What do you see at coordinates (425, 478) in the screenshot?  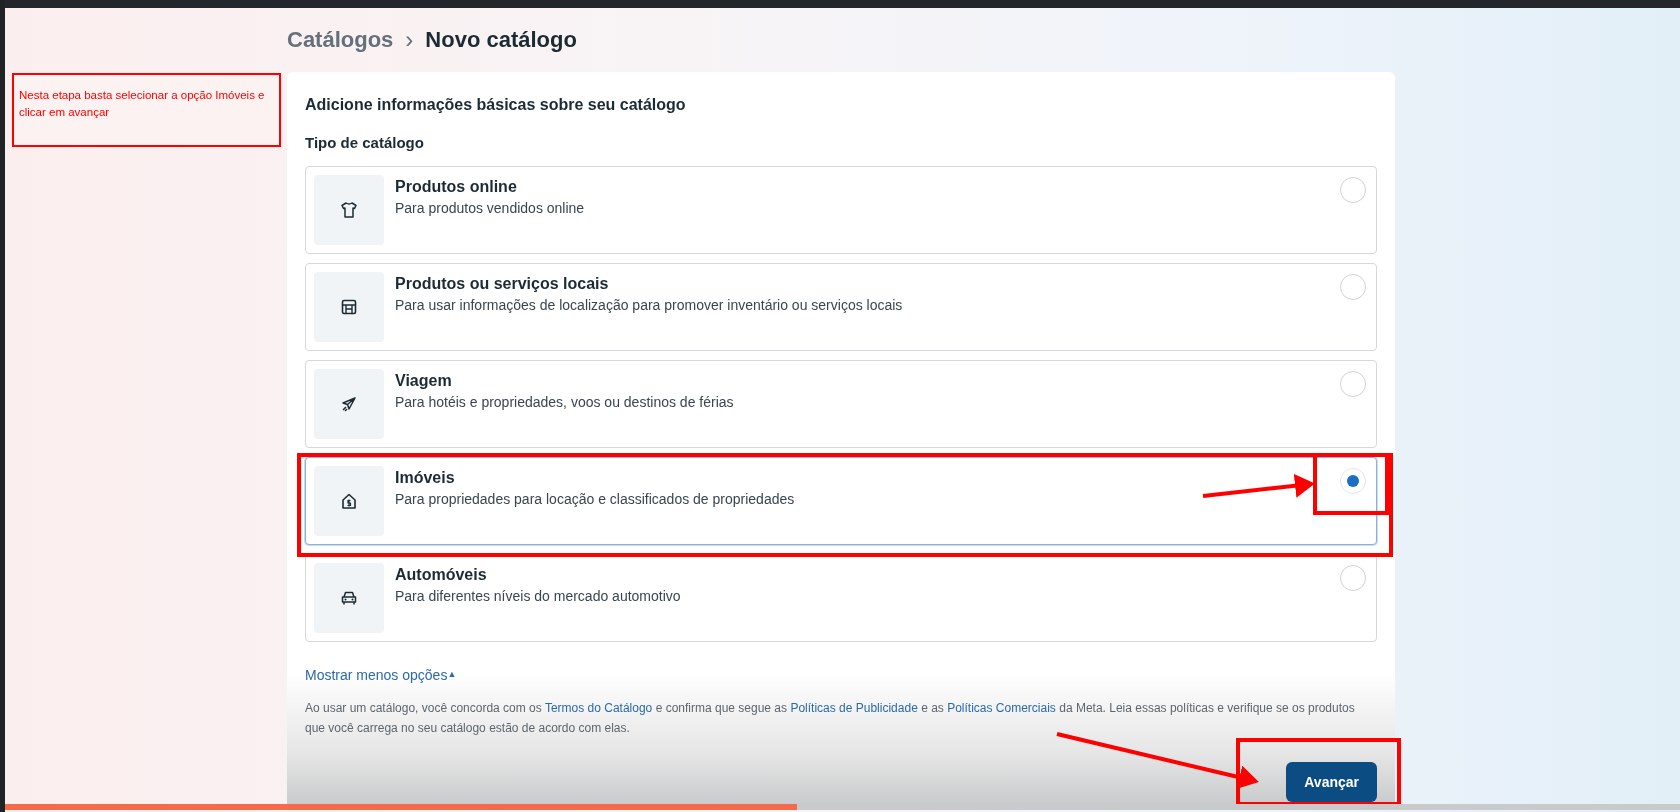 I see `option-title: Imóveis` at bounding box center [425, 478].